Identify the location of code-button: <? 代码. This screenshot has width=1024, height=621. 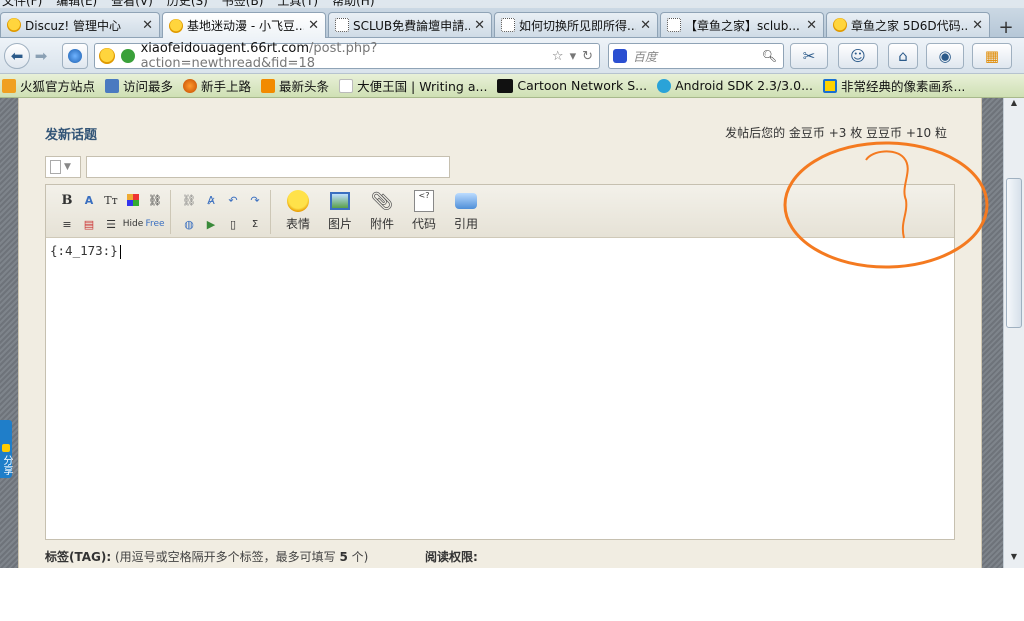
(424, 212).